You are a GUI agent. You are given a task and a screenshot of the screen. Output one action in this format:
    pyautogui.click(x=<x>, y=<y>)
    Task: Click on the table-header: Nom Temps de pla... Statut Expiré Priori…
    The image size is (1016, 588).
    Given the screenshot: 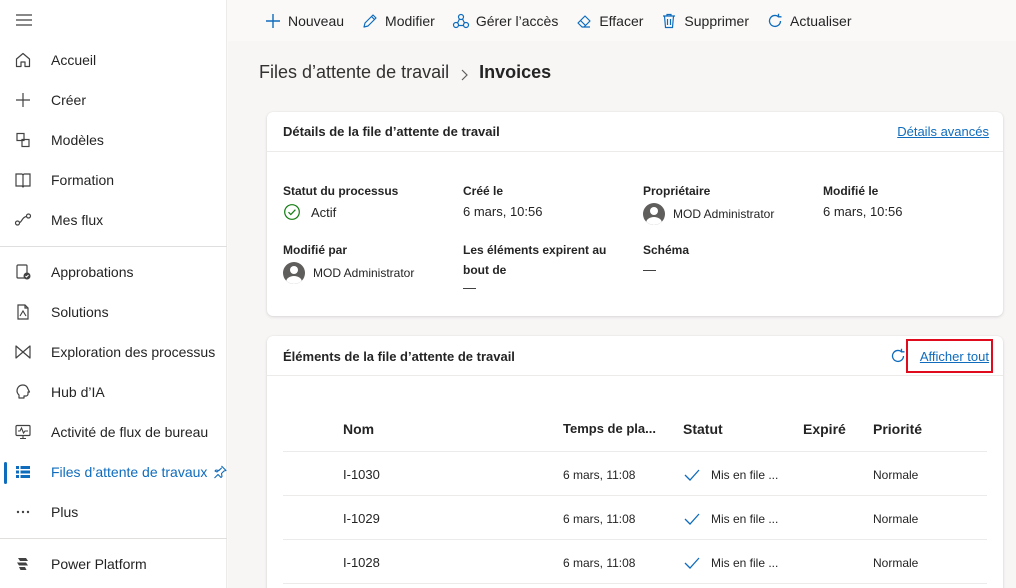 What is the action you would take?
    pyautogui.click(x=635, y=430)
    